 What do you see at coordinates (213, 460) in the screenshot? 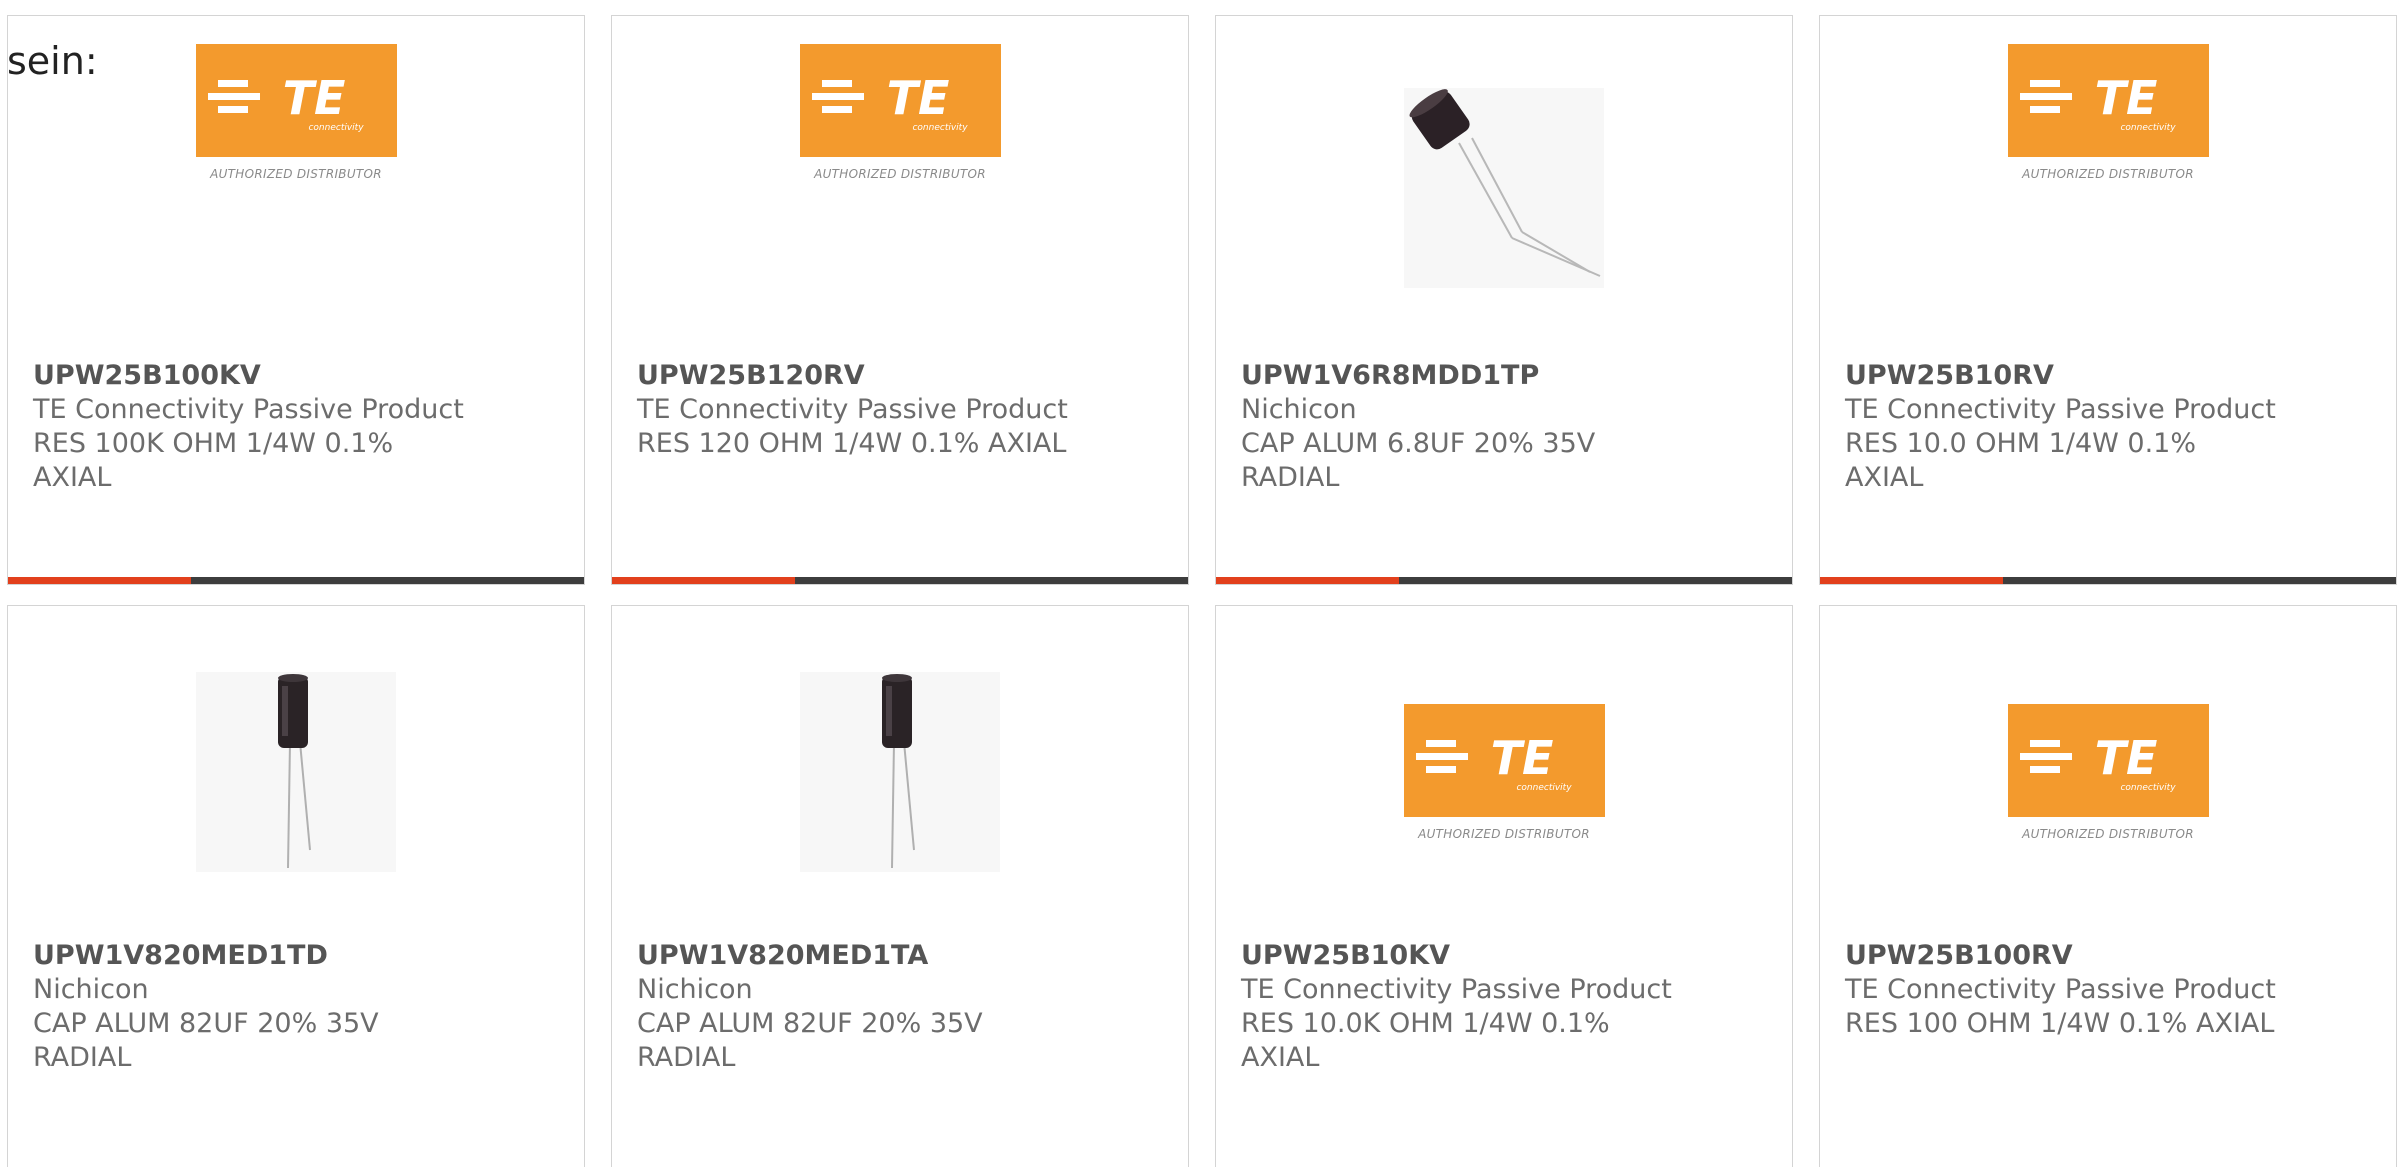
I see `description: RES 100K OHM 1/4W 0.1% AXIAL` at bounding box center [213, 460].